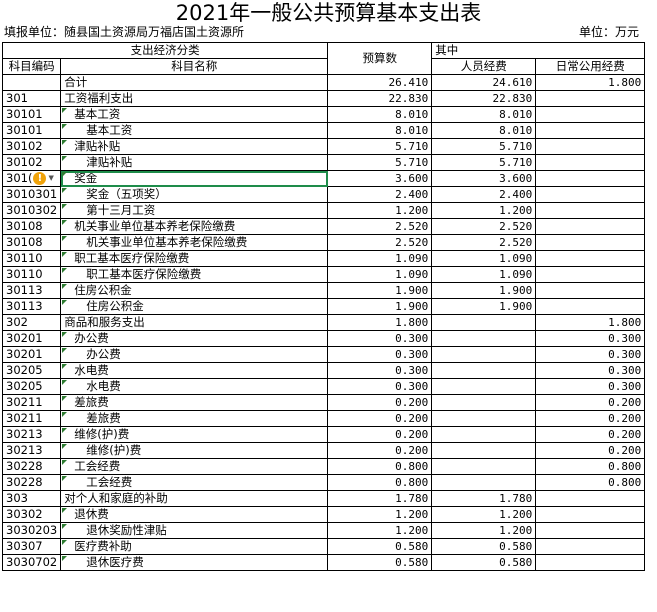 Image resolution: width=657 pixels, height=612 pixels. I want to click on cell-code: 3030702, so click(31, 562).